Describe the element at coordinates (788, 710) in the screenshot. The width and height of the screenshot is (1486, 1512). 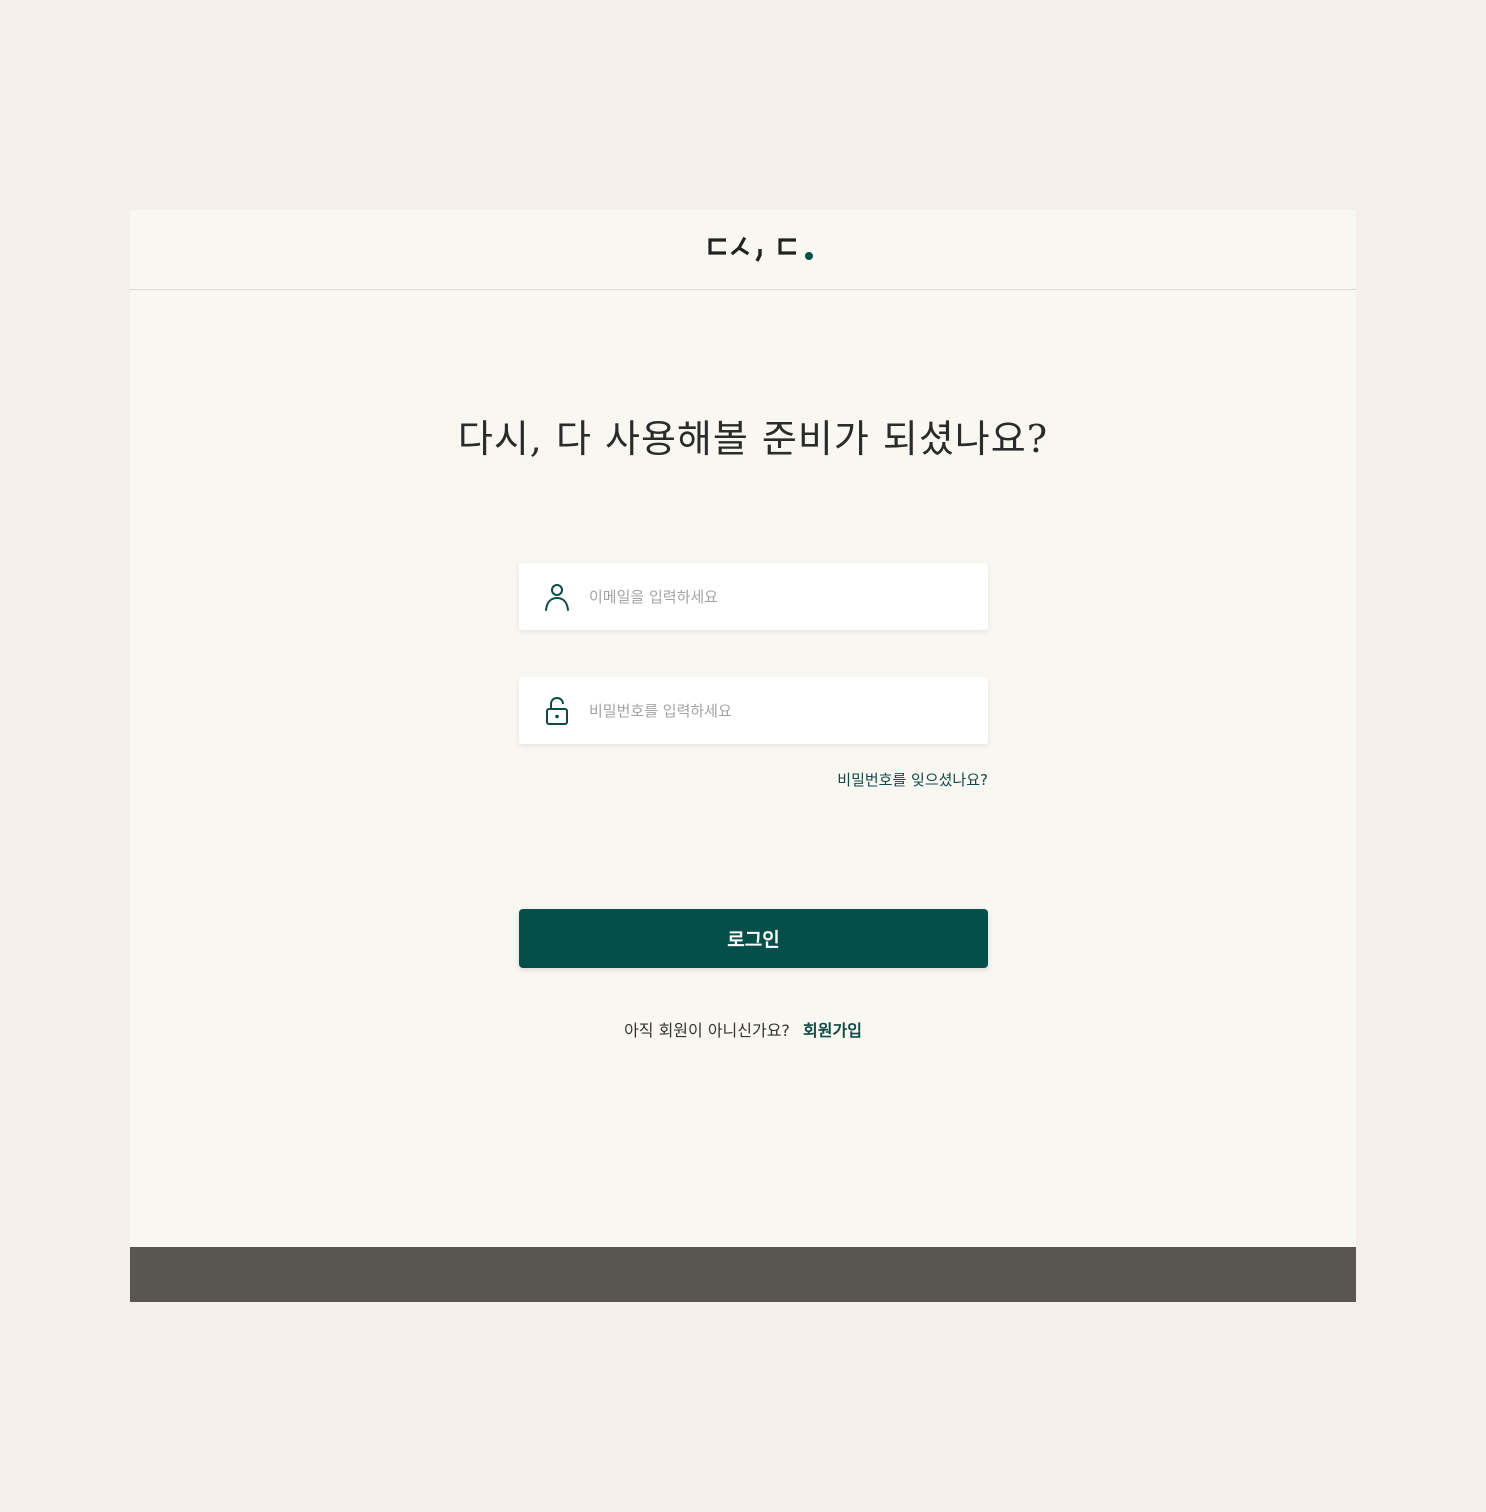
I see `password-input` at that location.